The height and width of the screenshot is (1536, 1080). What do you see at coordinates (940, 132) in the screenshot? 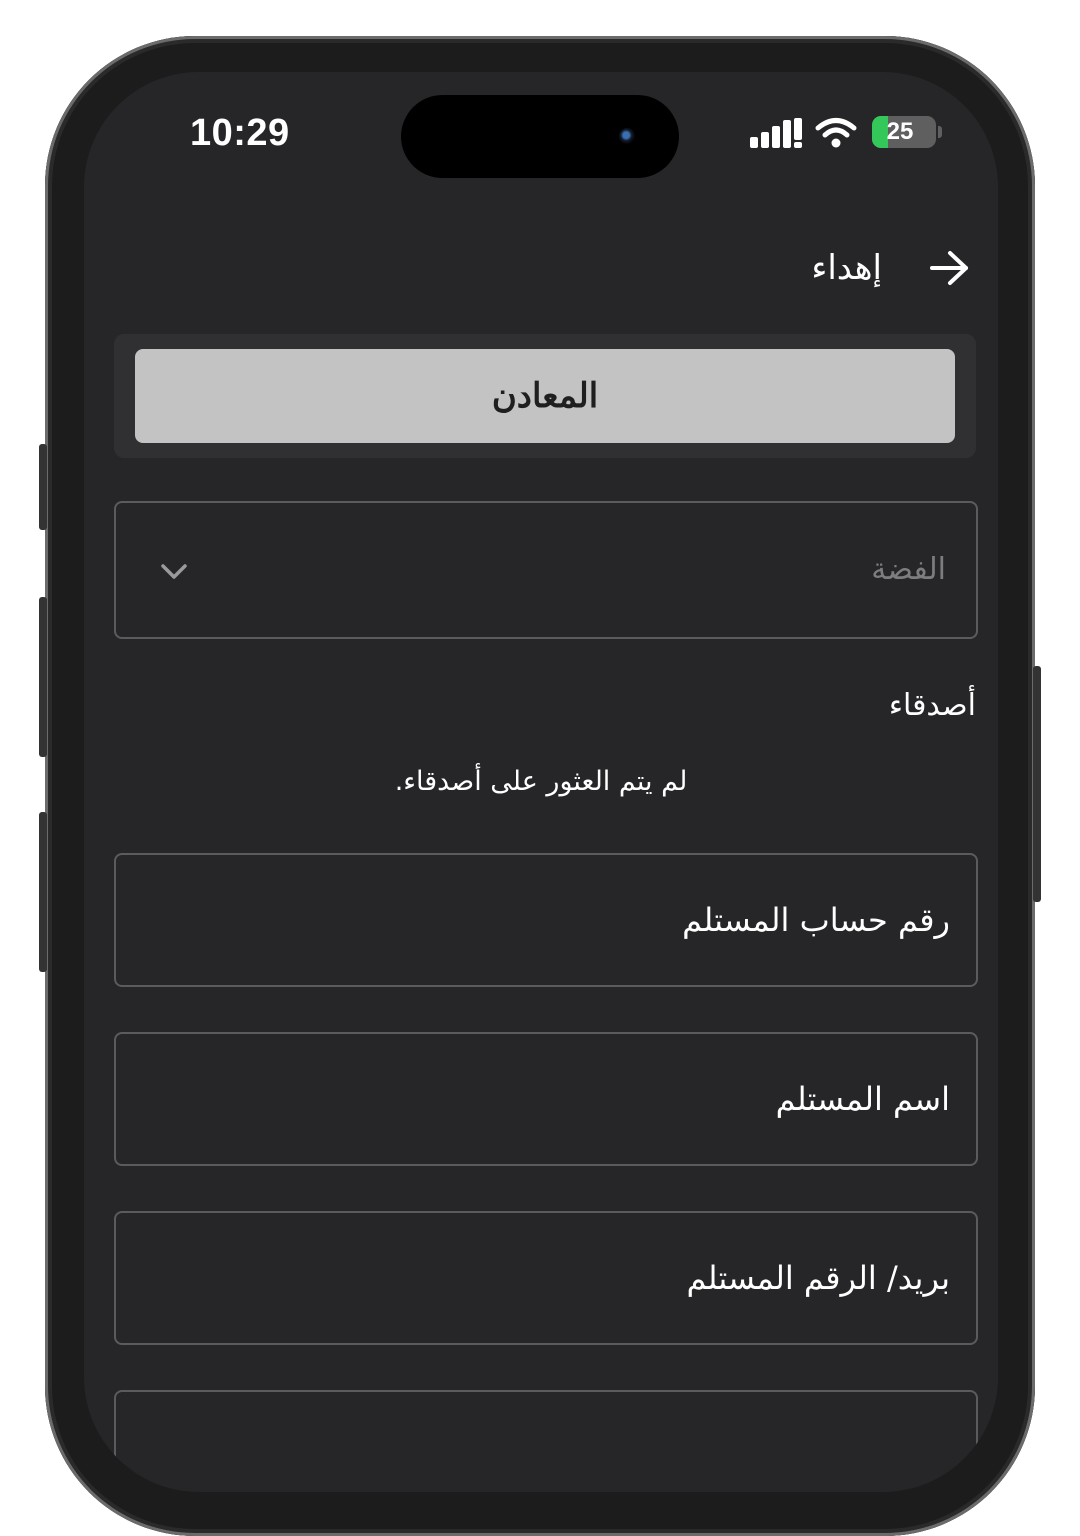
I see `battery-nub` at bounding box center [940, 132].